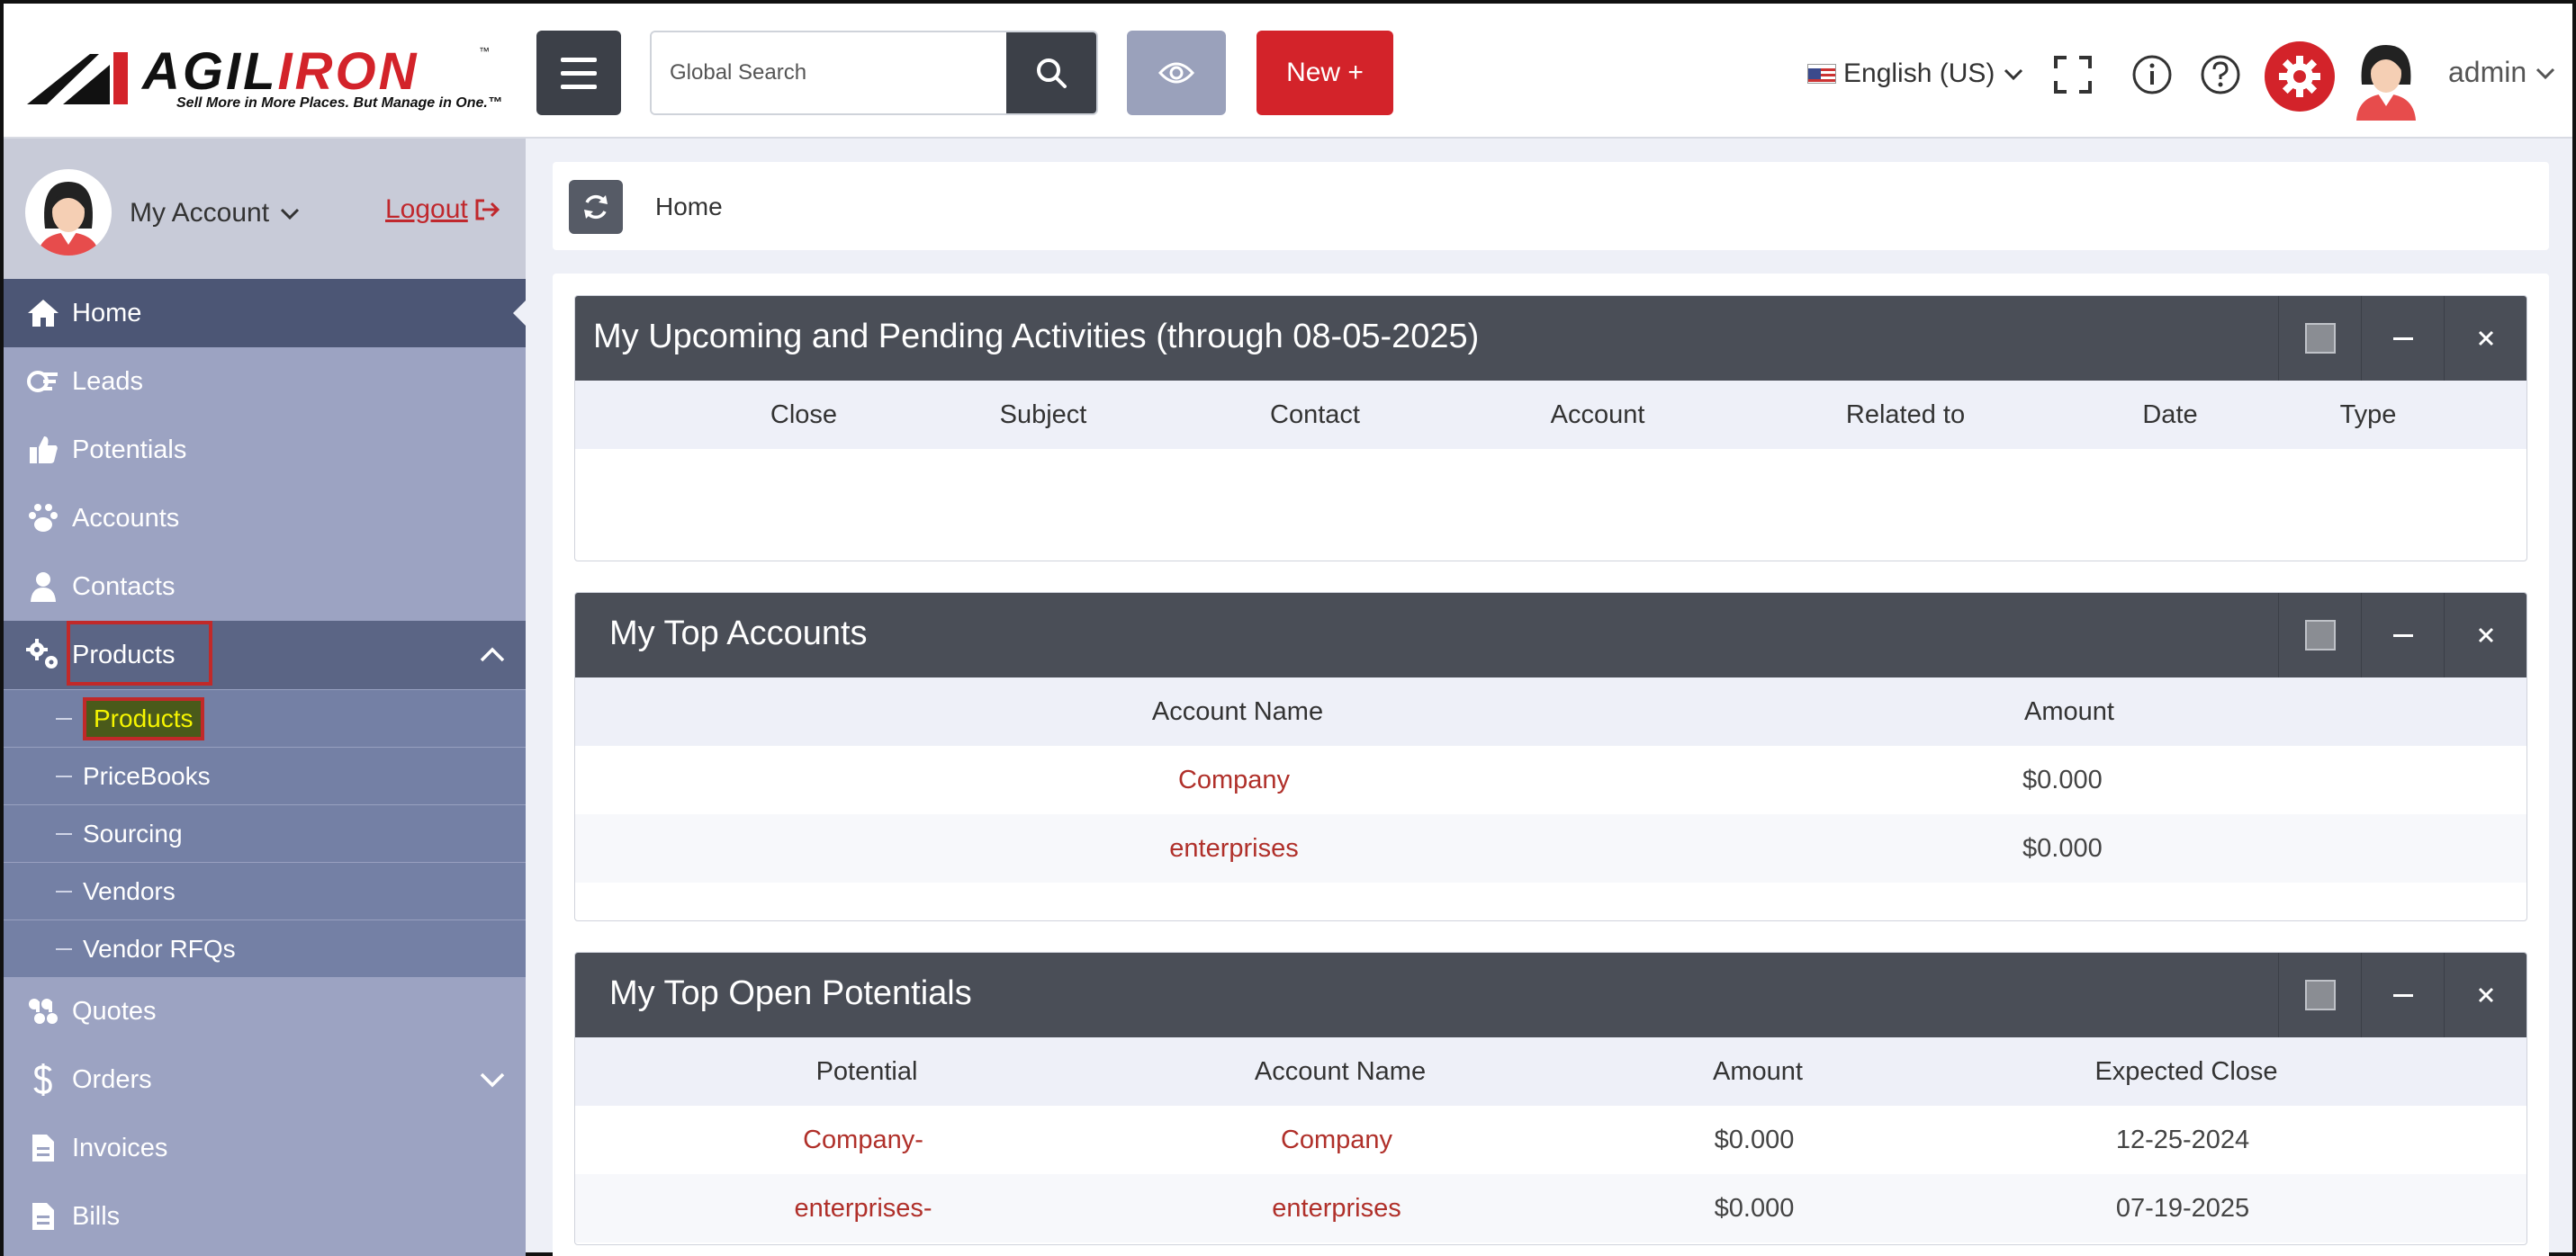 The height and width of the screenshot is (1256, 2576). What do you see at coordinates (519, 313) in the screenshot?
I see `active-pointer-icon` at bounding box center [519, 313].